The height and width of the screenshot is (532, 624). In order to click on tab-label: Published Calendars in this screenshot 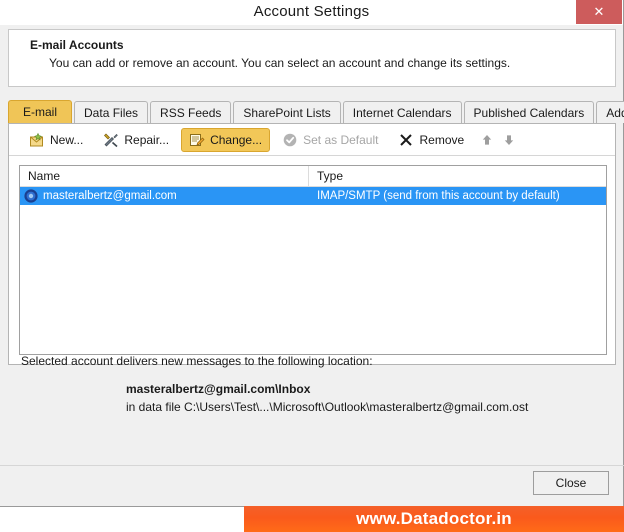, I will do `click(529, 112)`.